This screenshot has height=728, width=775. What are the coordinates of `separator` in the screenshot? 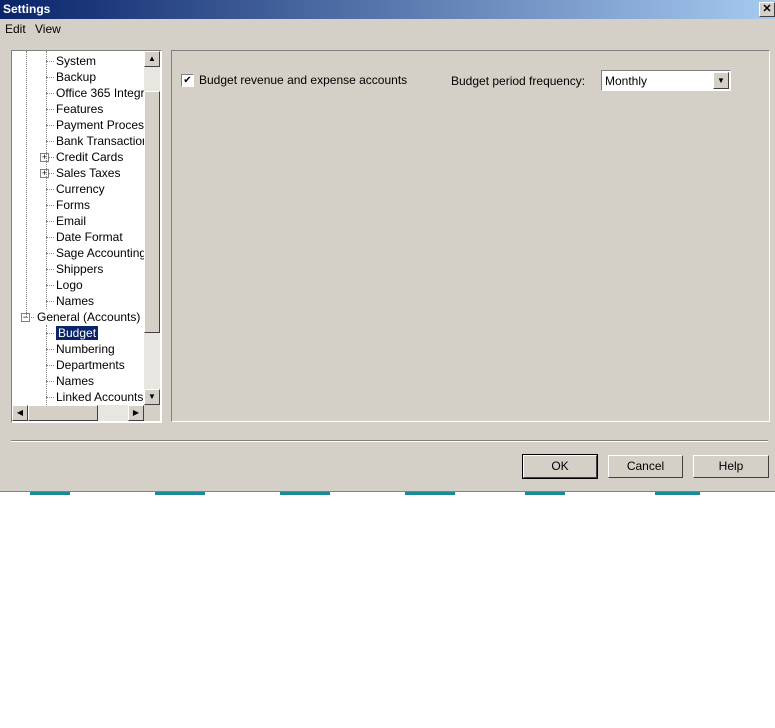 It's located at (389, 441).